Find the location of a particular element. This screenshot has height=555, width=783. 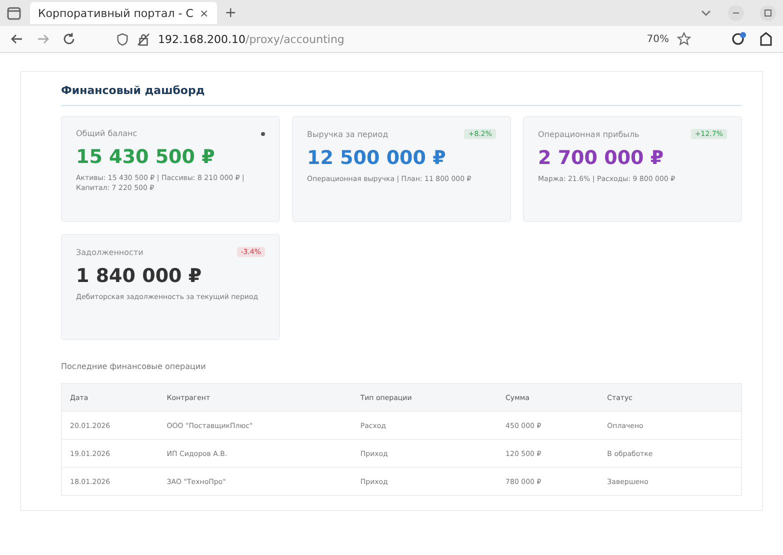

card-label: Общий баланс is located at coordinates (107, 133).